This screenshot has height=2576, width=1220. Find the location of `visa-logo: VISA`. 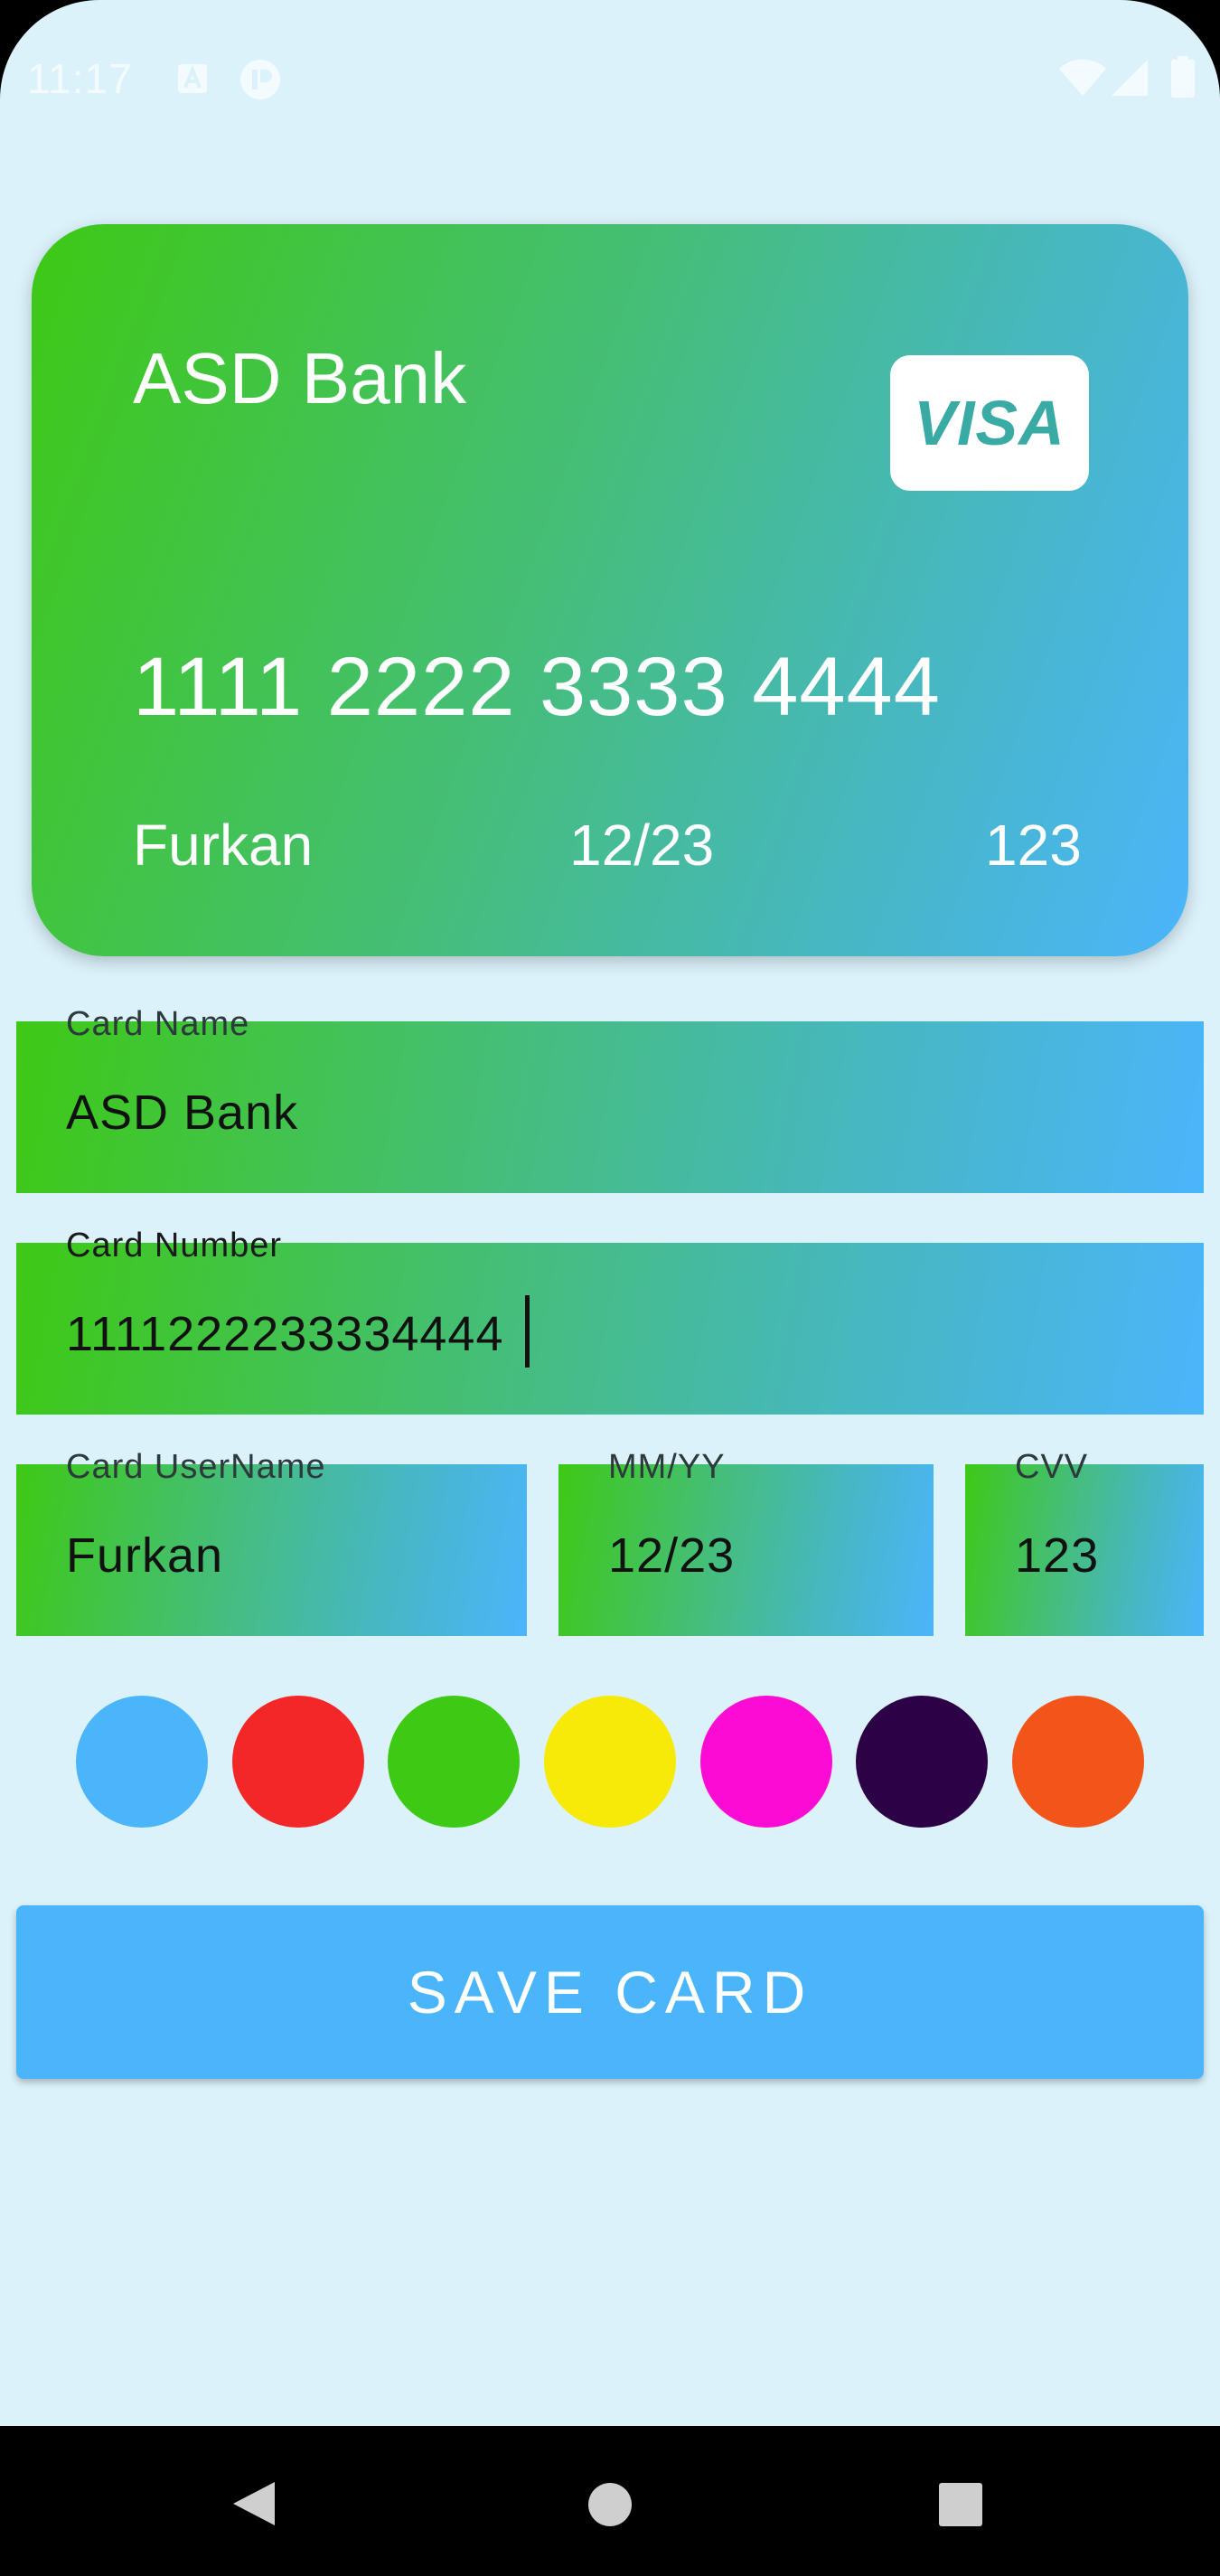

visa-logo: VISA is located at coordinates (989, 423).